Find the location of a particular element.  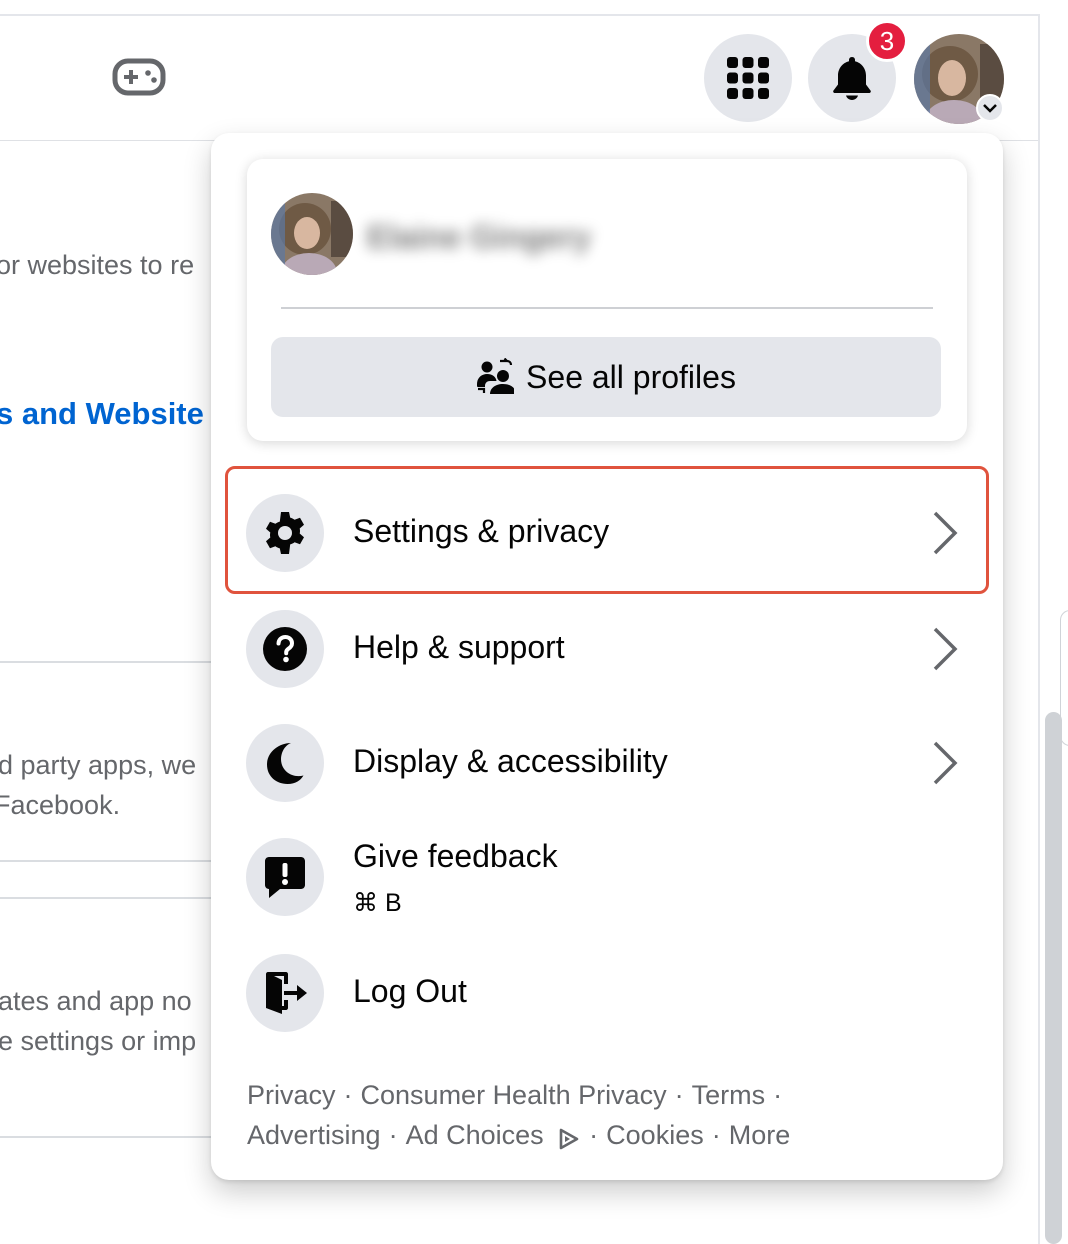

menu-item-log-out: Log Out is located at coordinates (607, 991).